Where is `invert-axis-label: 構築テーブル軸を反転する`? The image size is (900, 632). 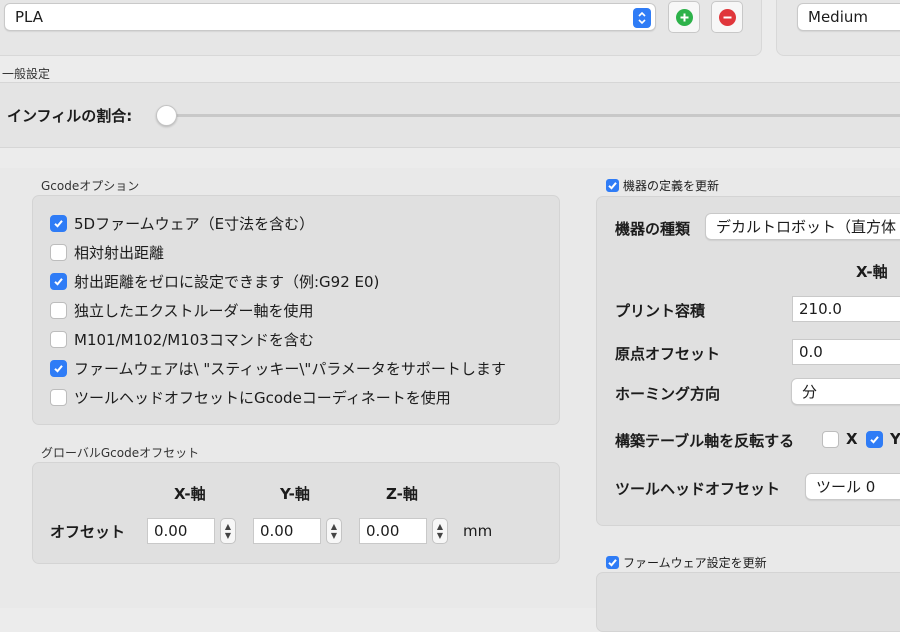
invert-axis-label: 構築テーブル軸を反転する is located at coordinates (705, 441).